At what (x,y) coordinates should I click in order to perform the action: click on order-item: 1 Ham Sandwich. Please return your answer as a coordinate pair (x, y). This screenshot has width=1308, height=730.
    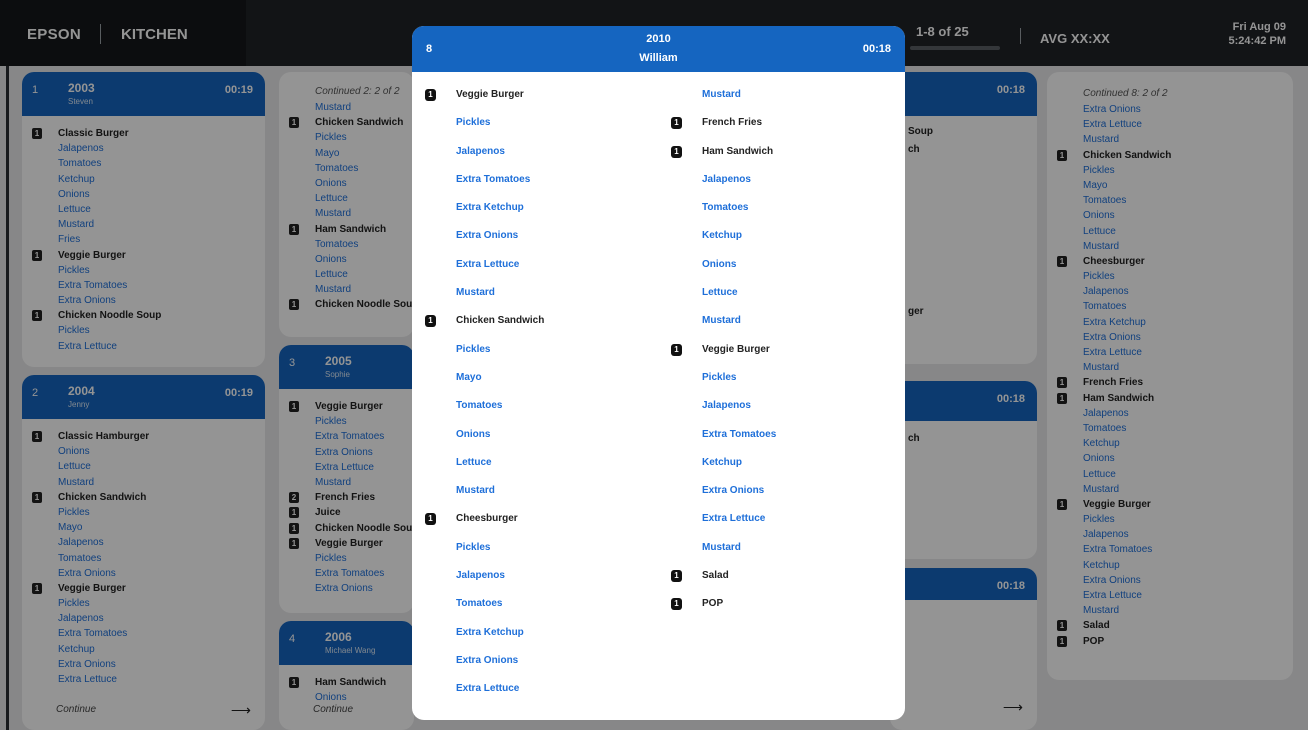
    Looking at the image, I should click on (773, 157).